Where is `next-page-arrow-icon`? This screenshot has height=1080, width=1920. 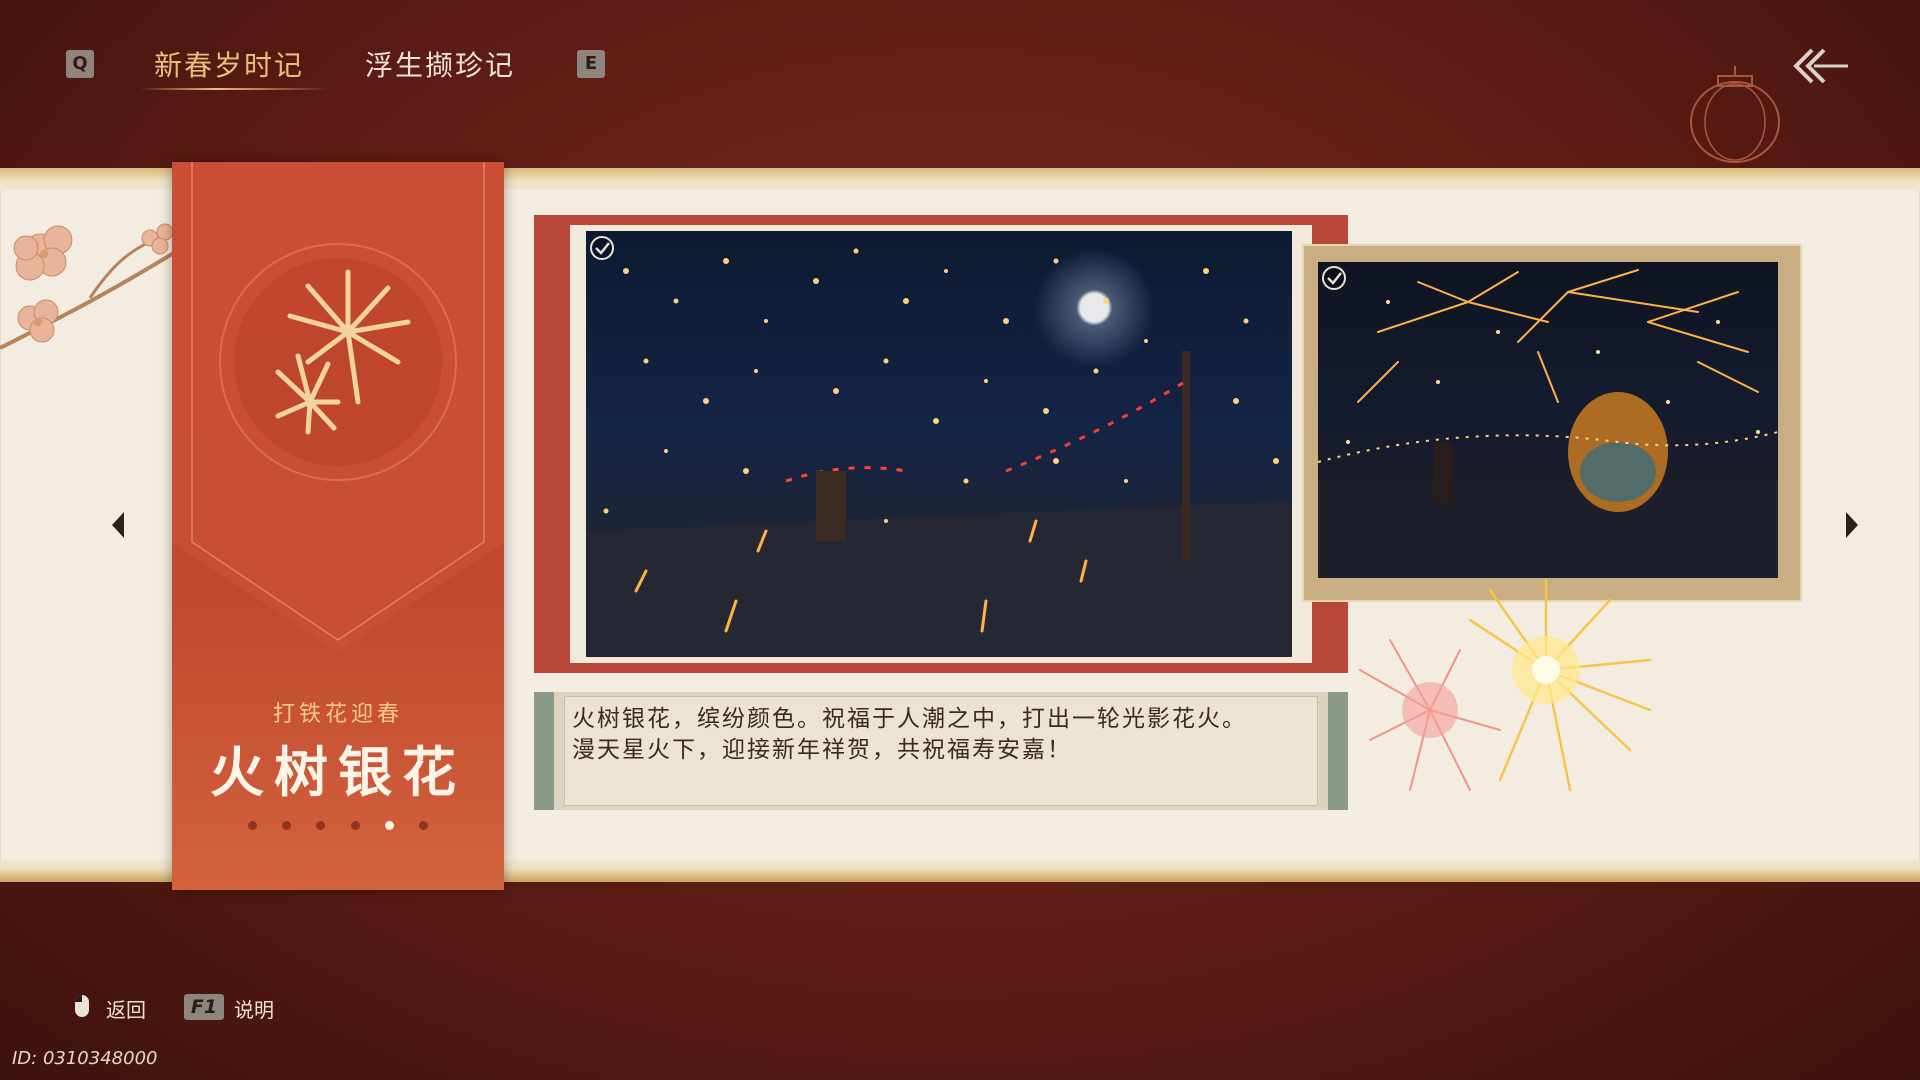
next-page-arrow-icon is located at coordinates (1852, 525).